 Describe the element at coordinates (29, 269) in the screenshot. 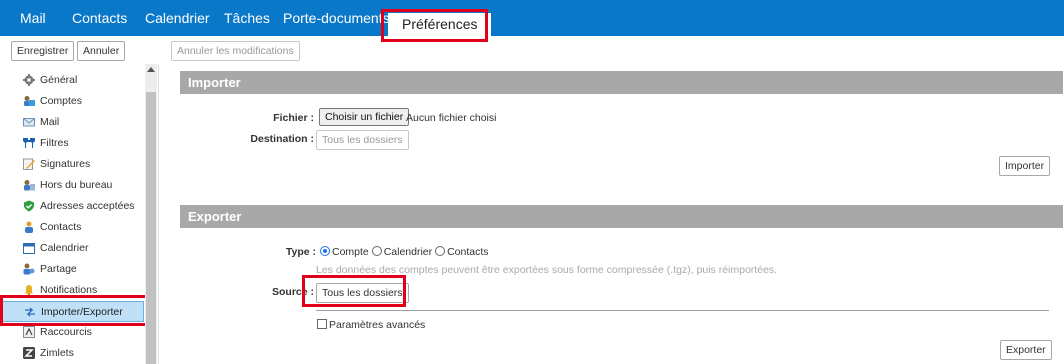

I see `sharing-icon` at that location.